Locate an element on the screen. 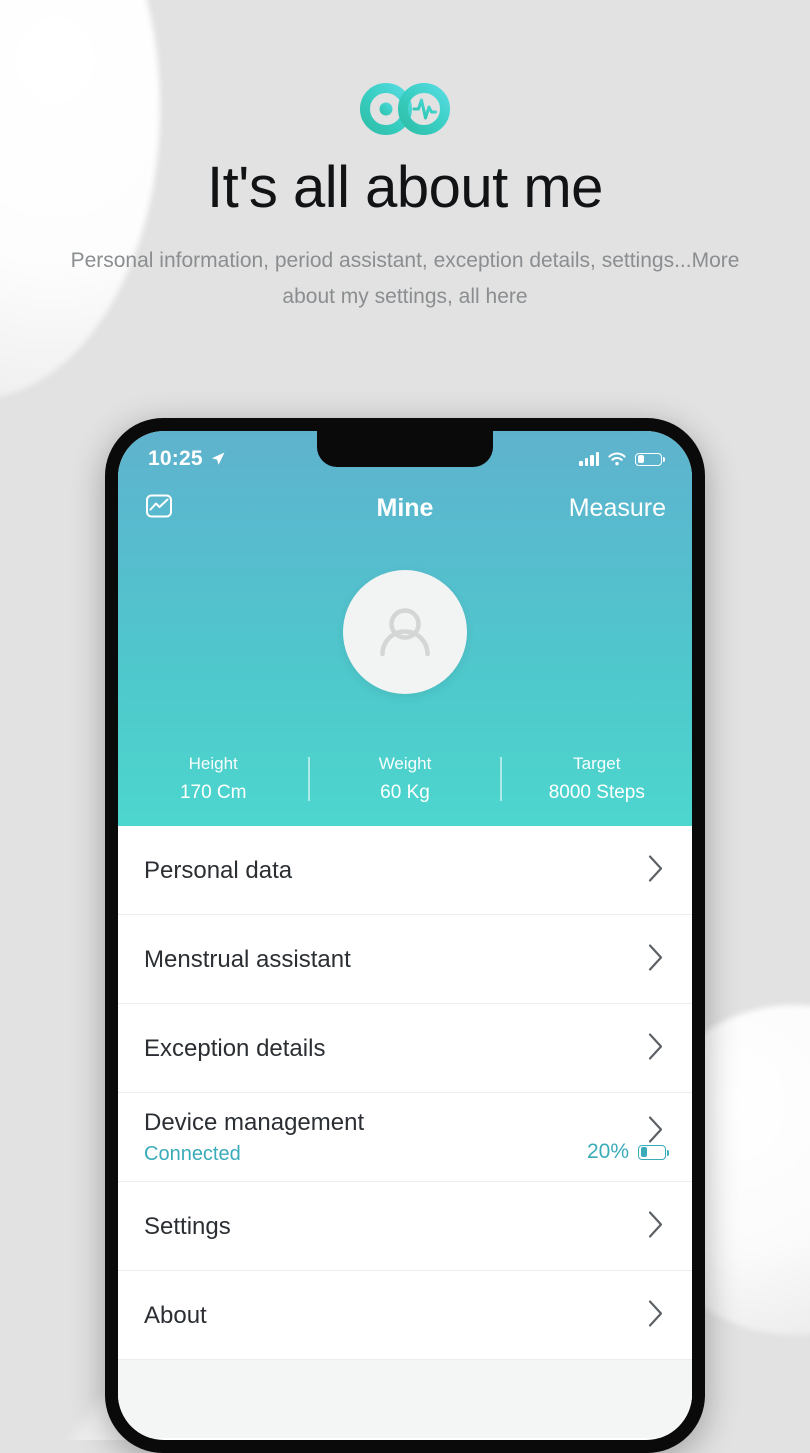 This screenshot has height=1453, width=810. list-item-device-management: Device management Connected 20% is located at coordinates (405, 1137).